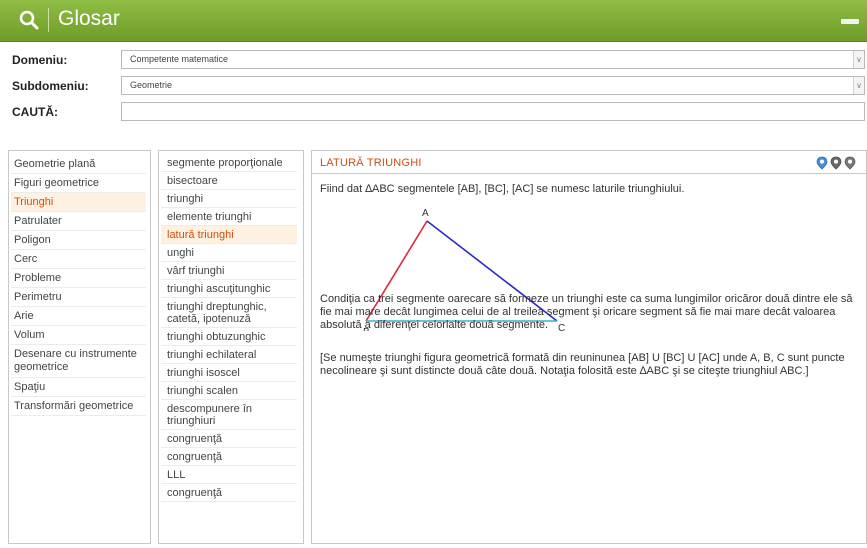 This screenshot has width=867, height=548. I want to click on subdomeniu-select: Geometrie ∨, so click(493, 85).